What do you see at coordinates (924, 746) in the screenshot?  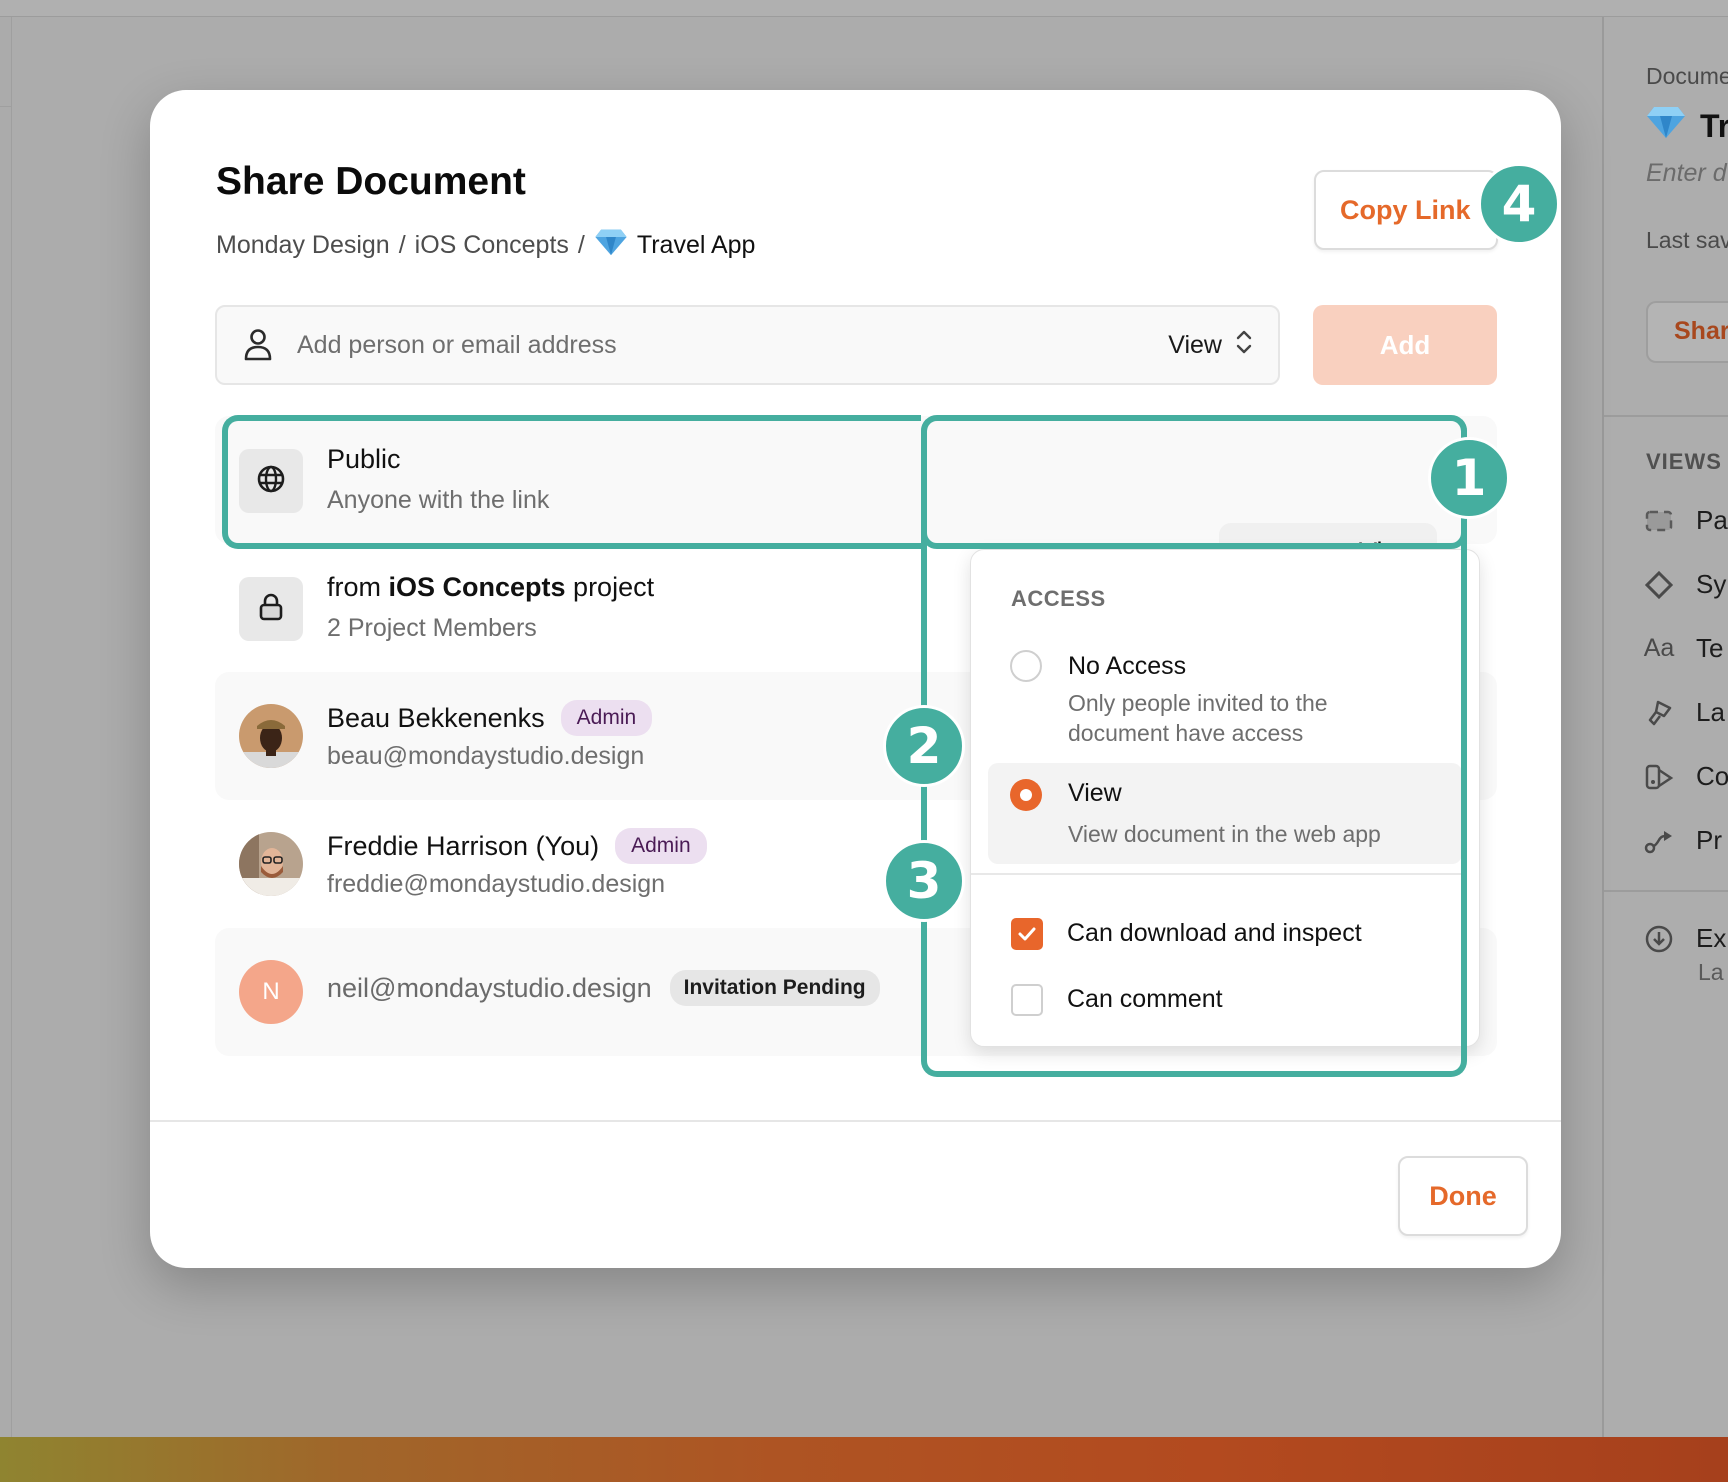 I see `annotation-marker-2: 2` at bounding box center [924, 746].